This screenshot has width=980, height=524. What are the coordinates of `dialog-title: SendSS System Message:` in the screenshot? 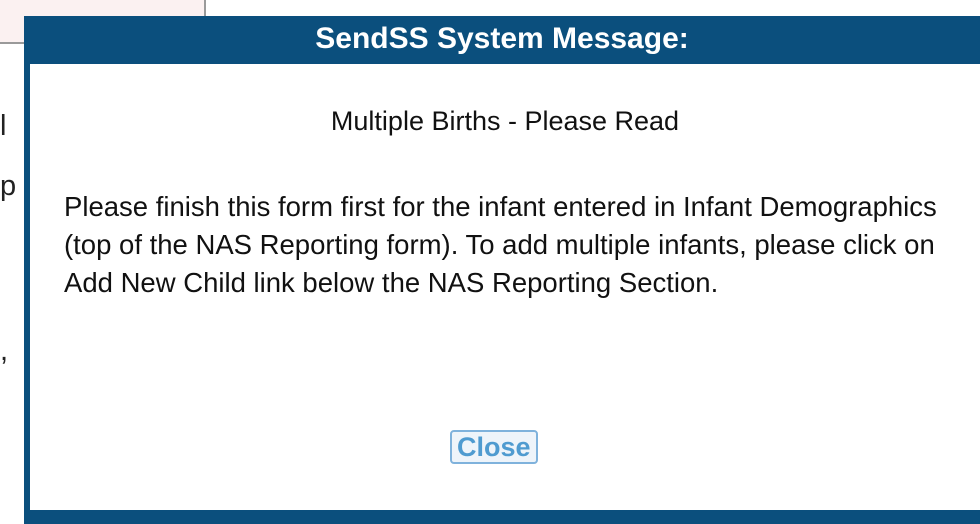 It's located at (502, 38).